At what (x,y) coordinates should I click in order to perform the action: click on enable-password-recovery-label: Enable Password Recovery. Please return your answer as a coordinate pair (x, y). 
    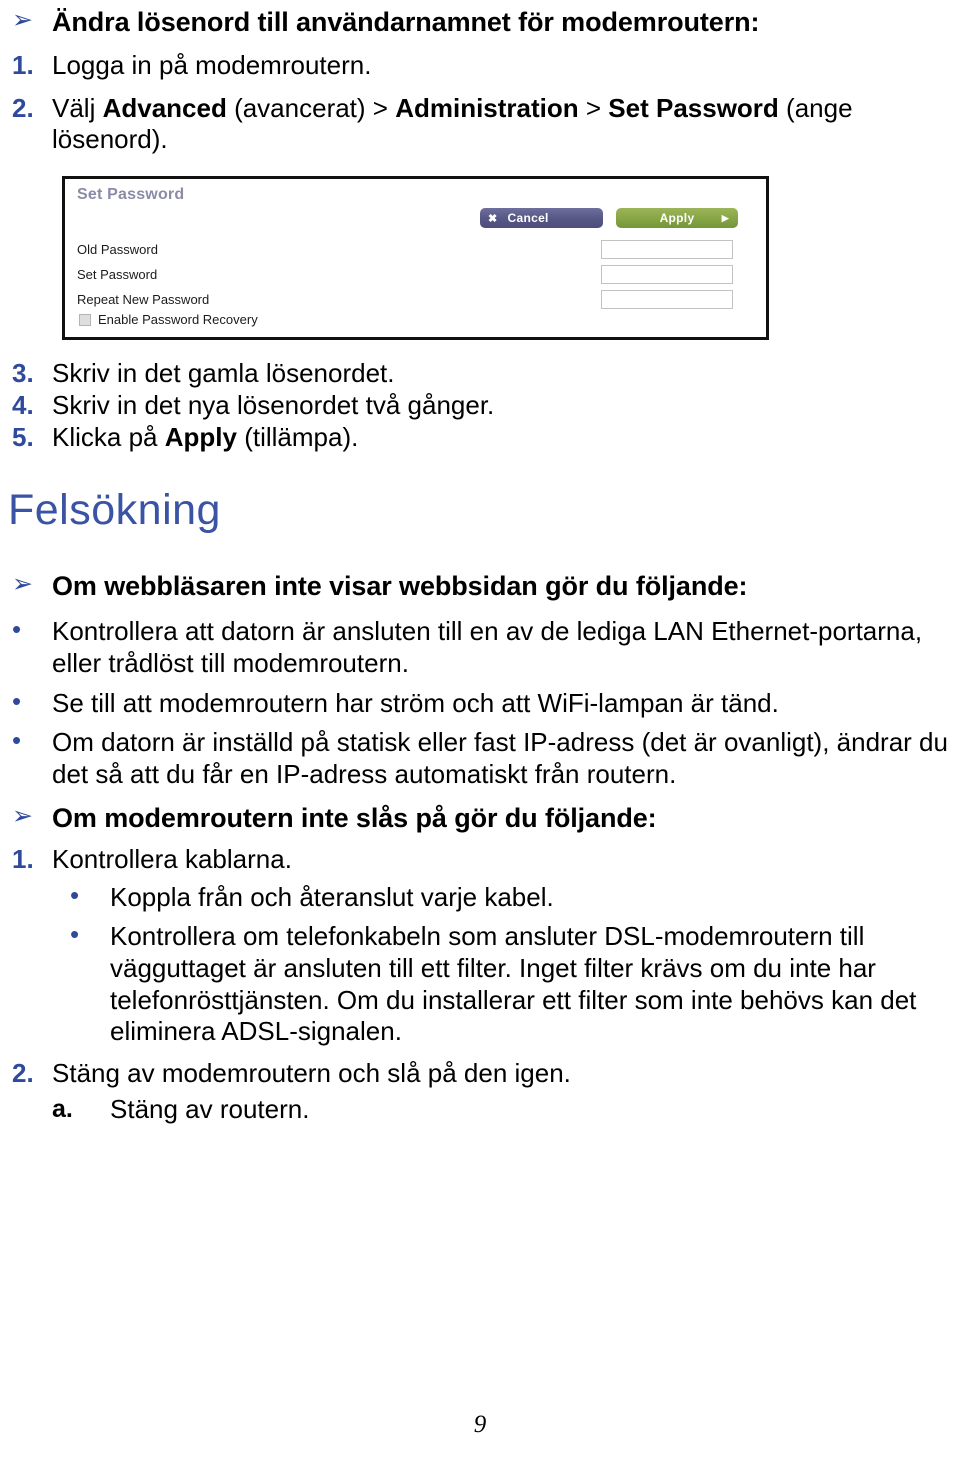
    Looking at the image, I should click on (178, 320).